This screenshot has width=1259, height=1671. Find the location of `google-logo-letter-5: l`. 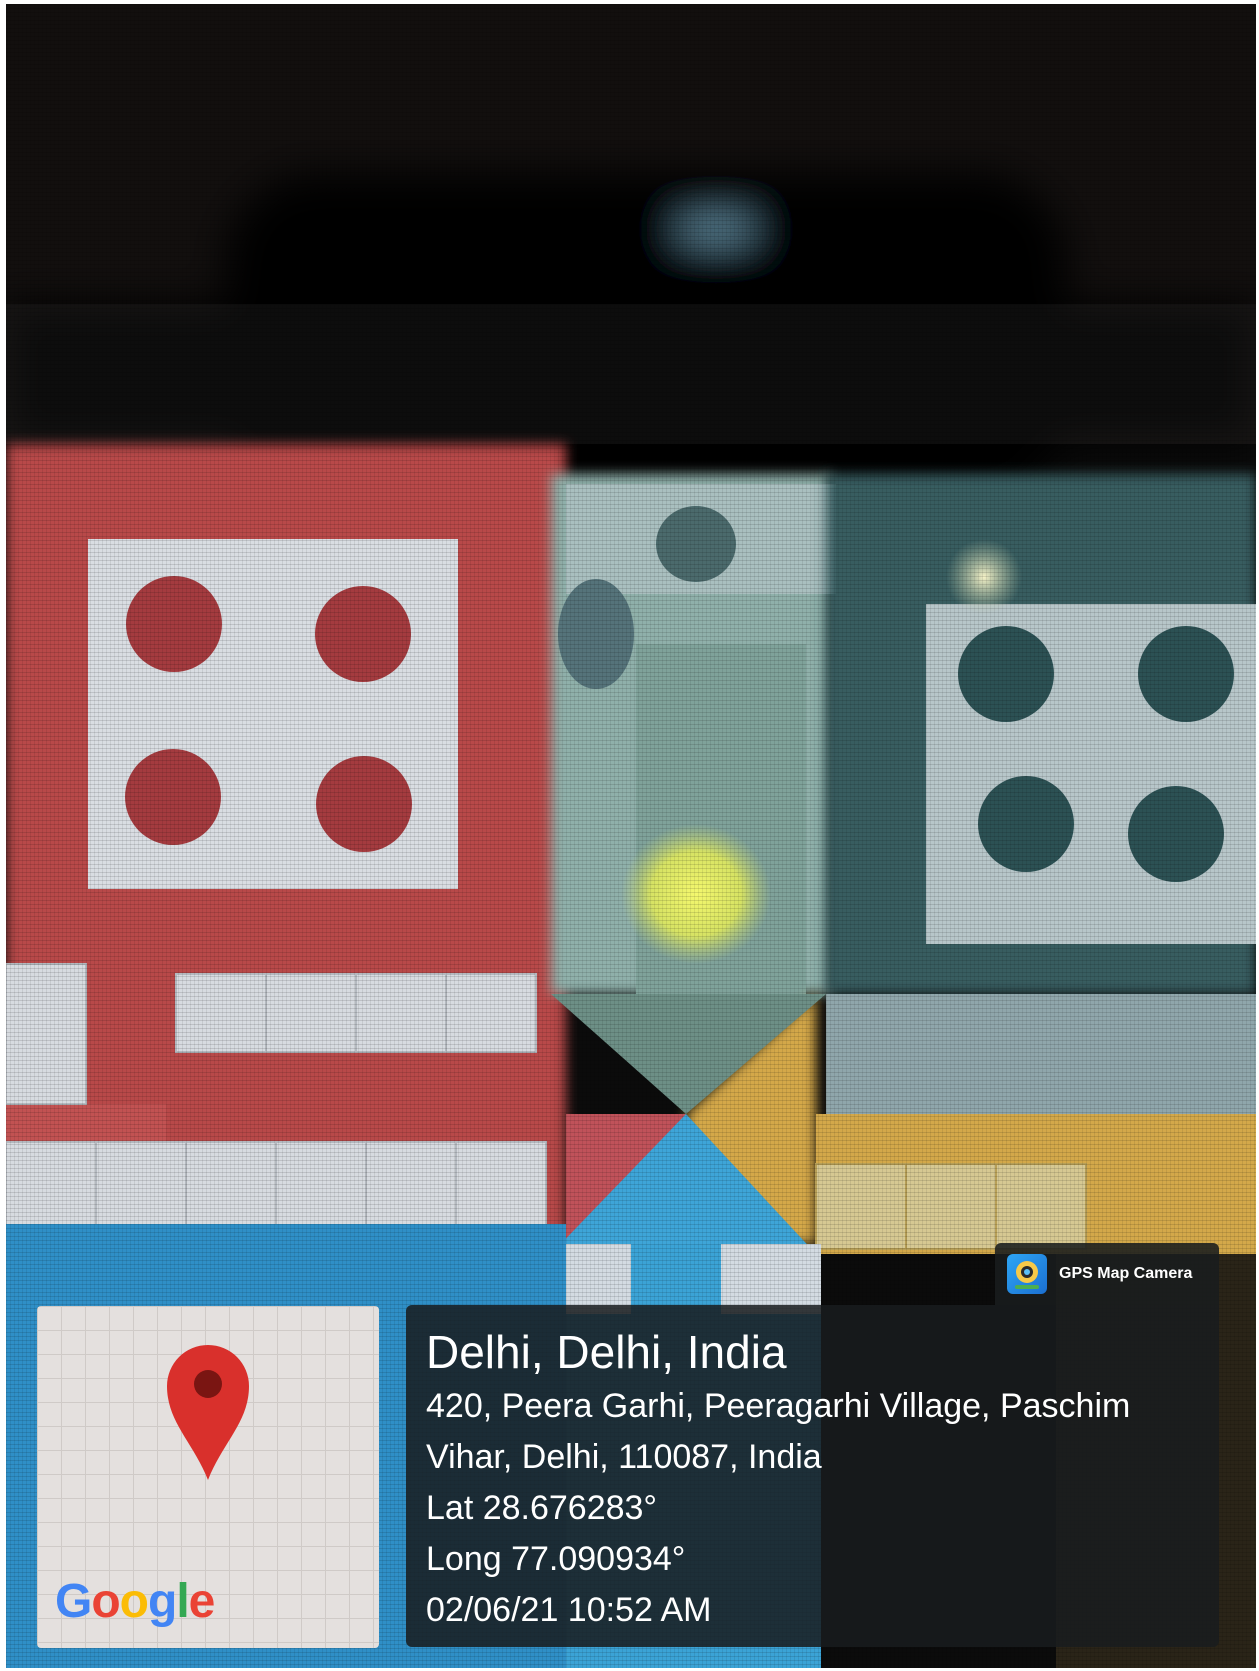

google-logo-letter-5: l is located at coordinates (182, 1601).